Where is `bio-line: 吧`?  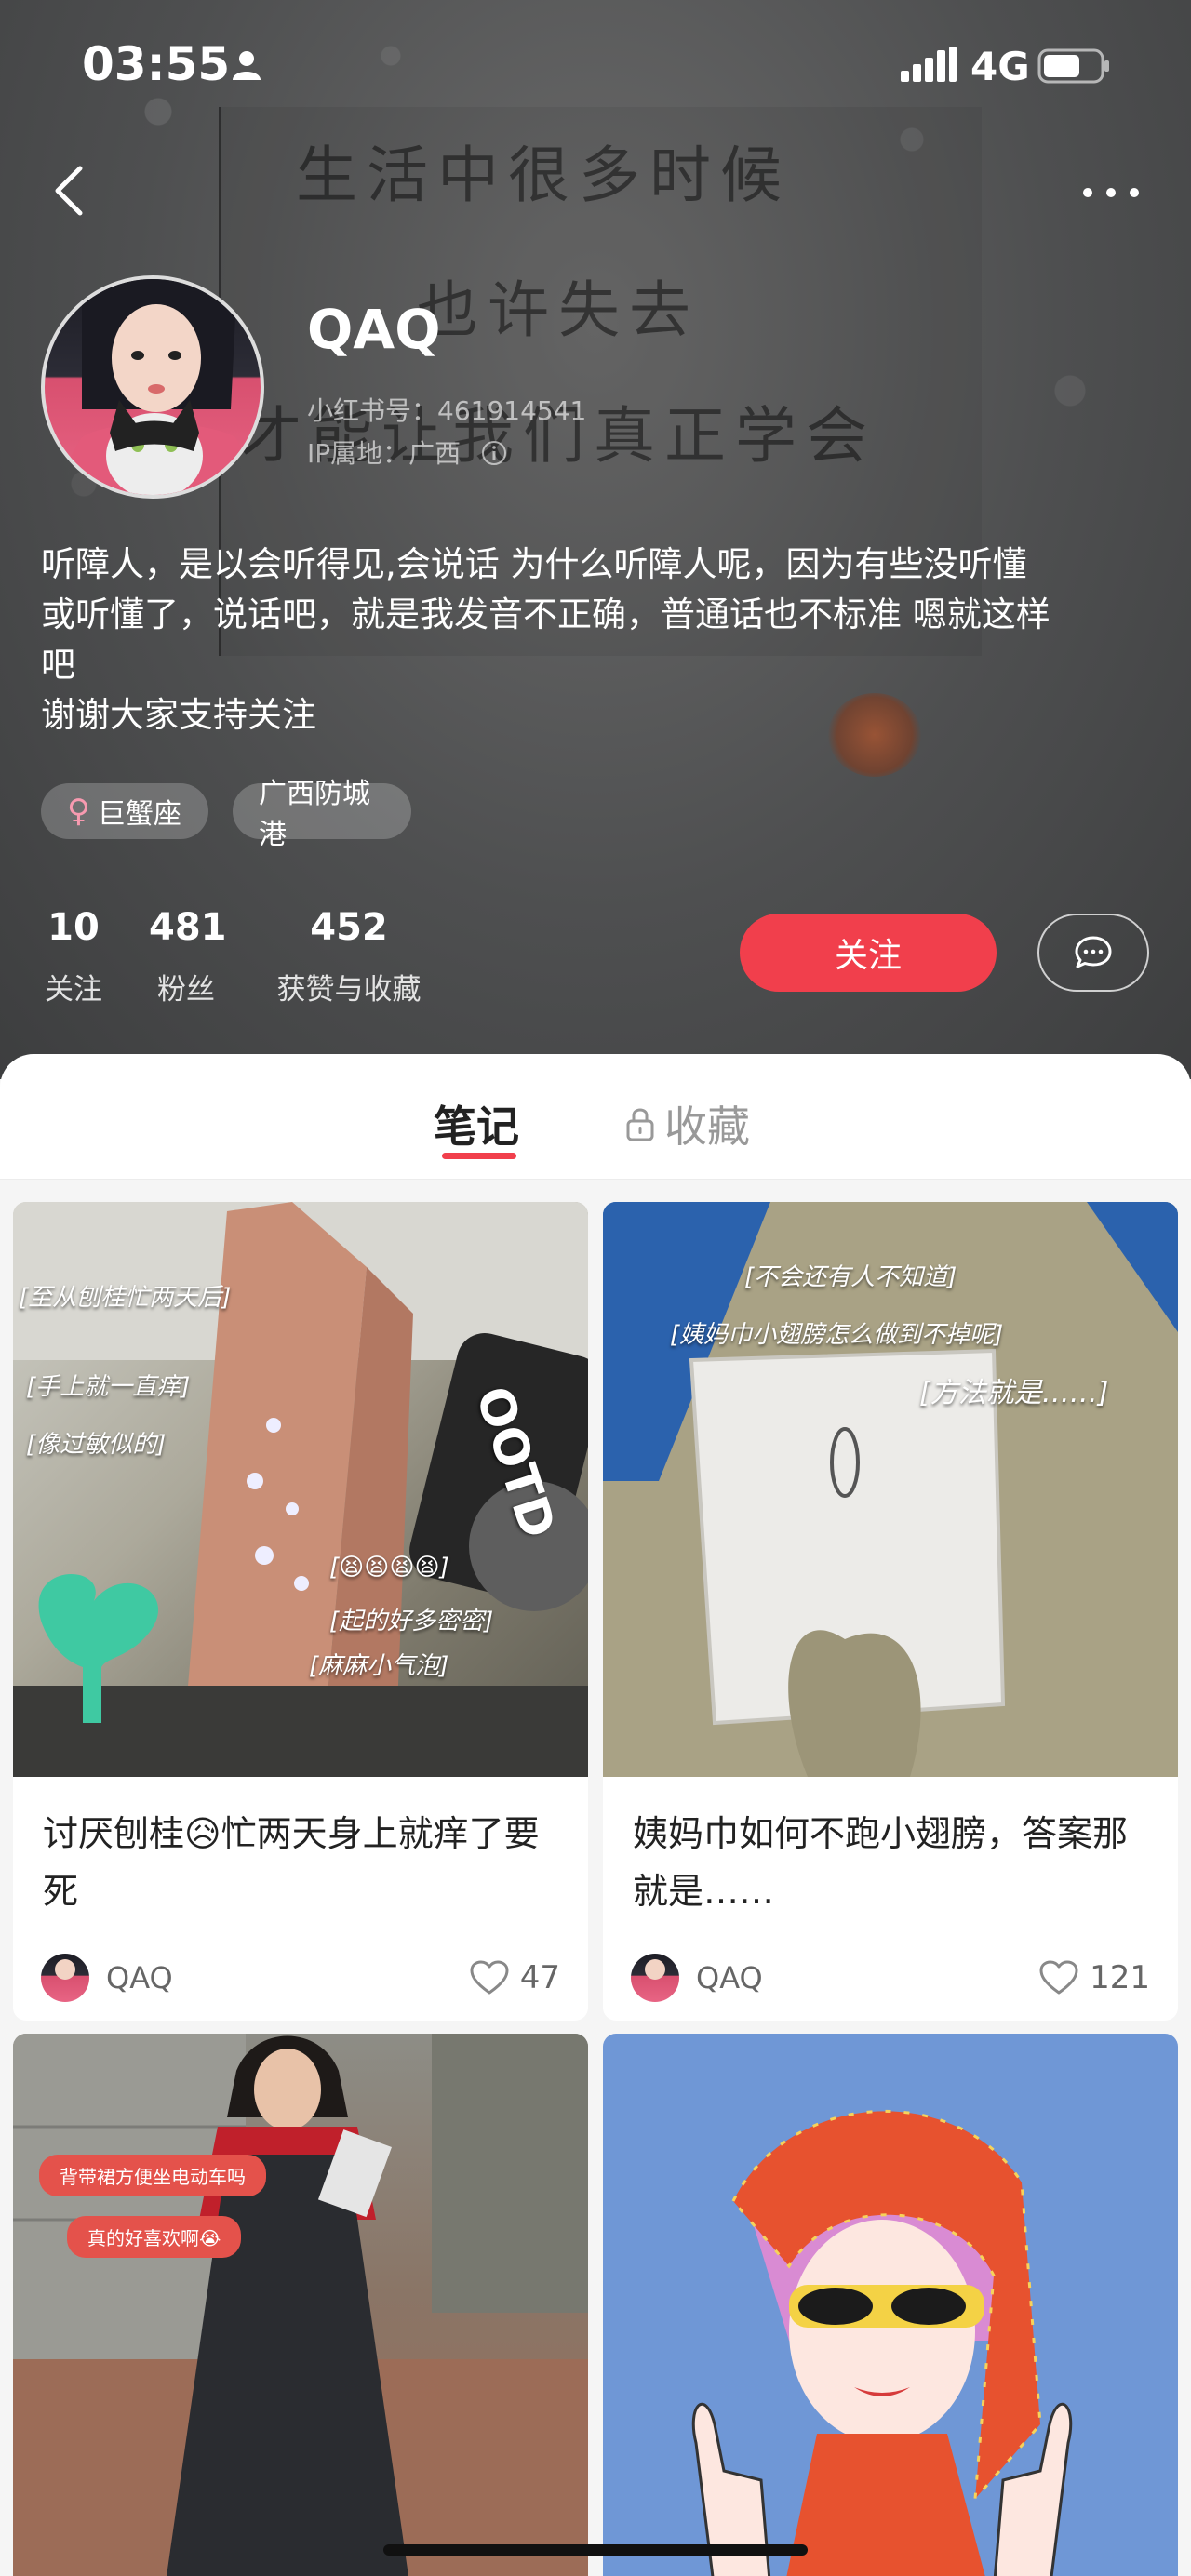
bio-line: 吧 is located at coordinates (58, 665).